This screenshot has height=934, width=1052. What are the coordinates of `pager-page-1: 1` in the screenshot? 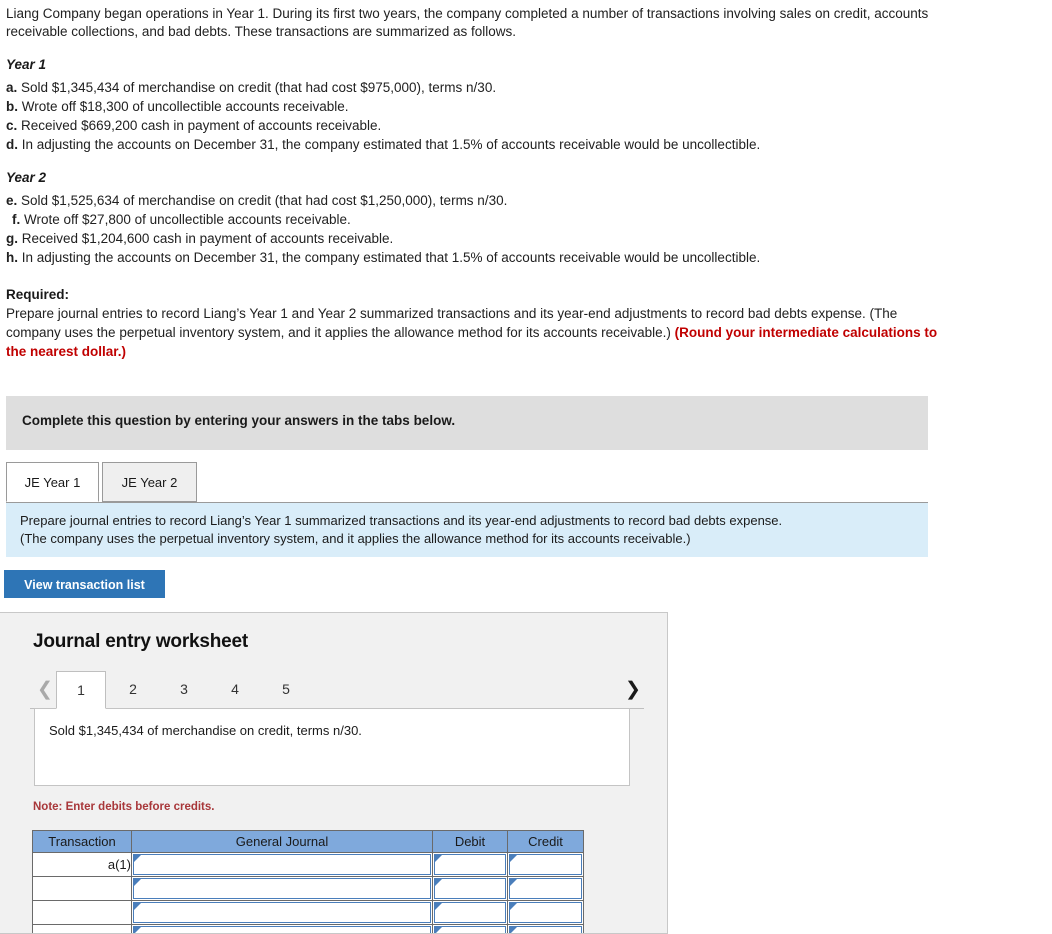 It's located at (81, 690).